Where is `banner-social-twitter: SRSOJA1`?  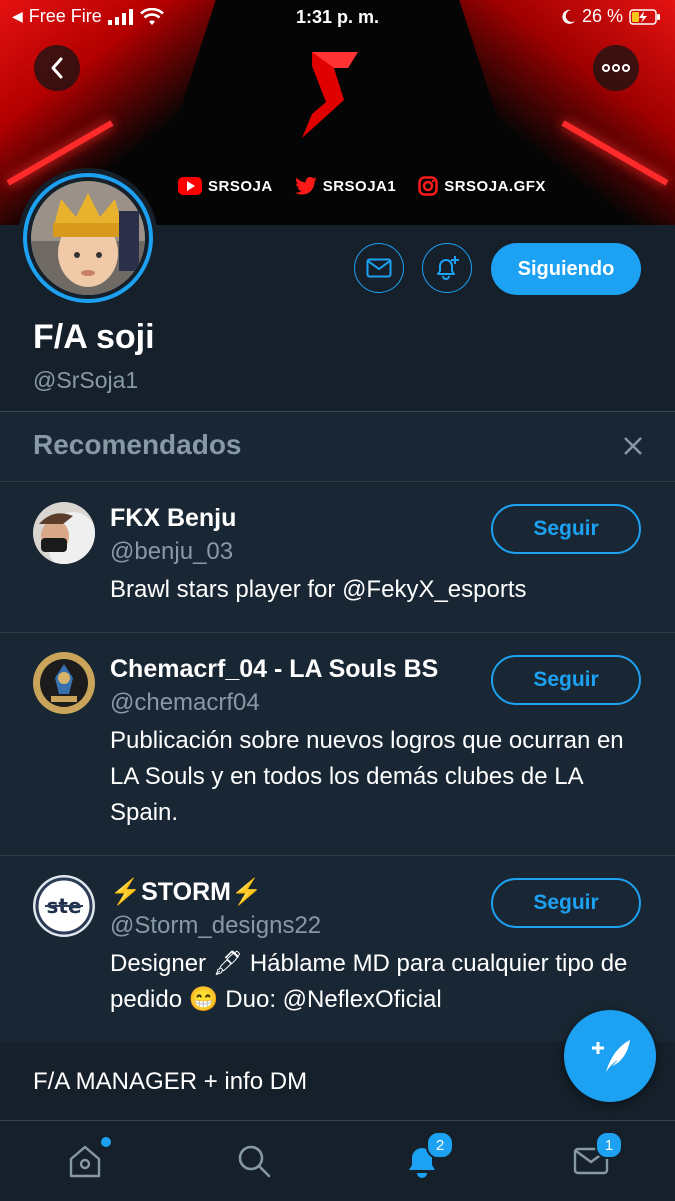
banner-social-twitter: SRSOJA1 is located at coordinates (345, 186).